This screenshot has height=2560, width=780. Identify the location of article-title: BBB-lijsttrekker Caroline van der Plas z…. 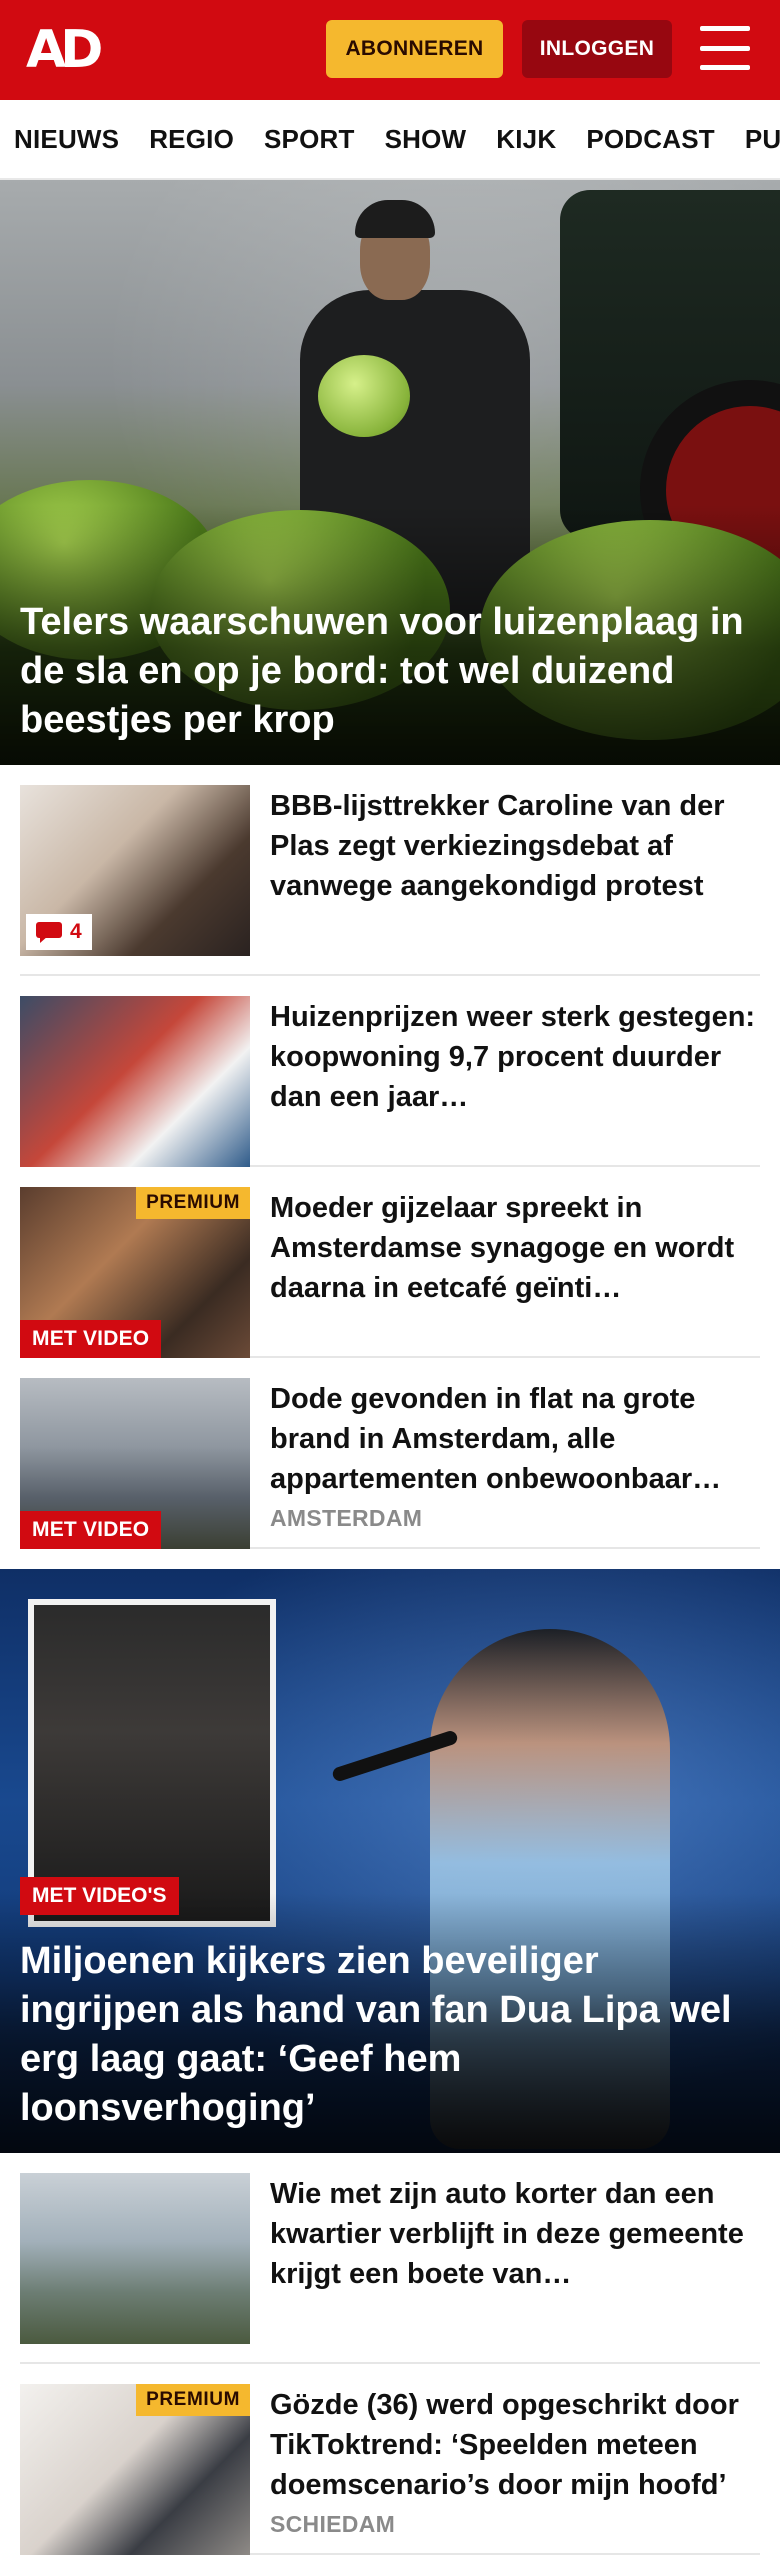
(515, 846).